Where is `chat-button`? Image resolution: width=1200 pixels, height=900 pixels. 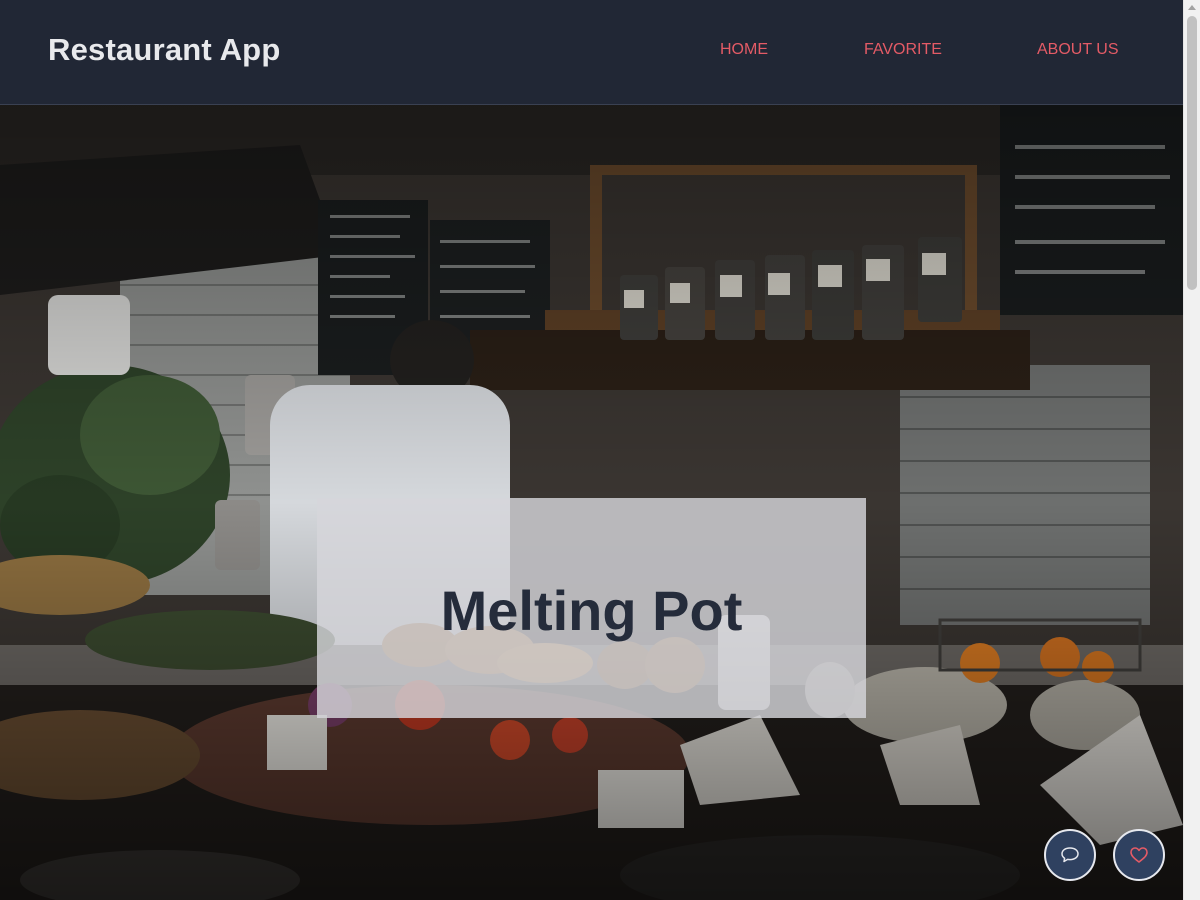 chat-button is located at coordinates (1070, 855).